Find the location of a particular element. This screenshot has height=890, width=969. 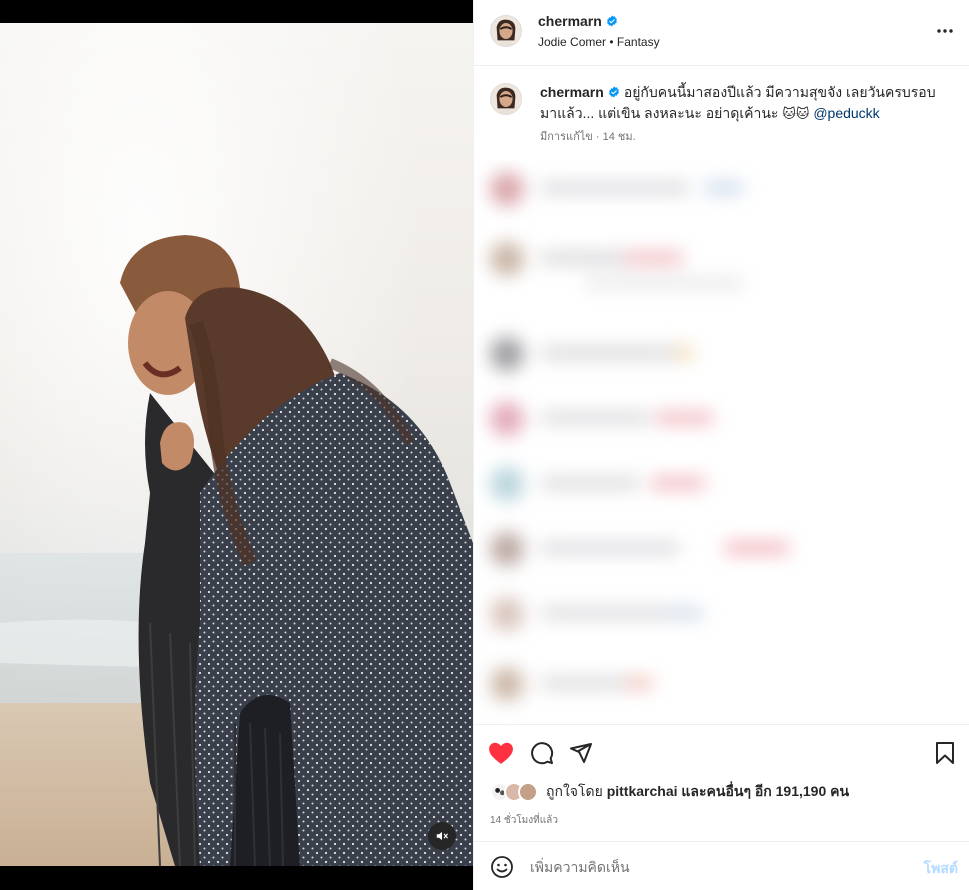

emoji-picker-button is located at coordinates (502, 867).